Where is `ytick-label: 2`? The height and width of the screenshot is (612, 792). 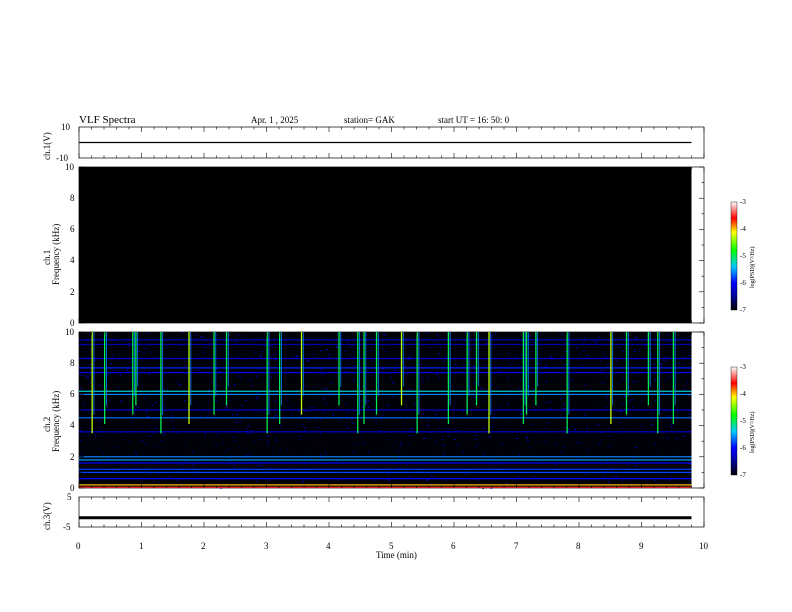
ytick-label: 2 is located at coordinates (72, 292).